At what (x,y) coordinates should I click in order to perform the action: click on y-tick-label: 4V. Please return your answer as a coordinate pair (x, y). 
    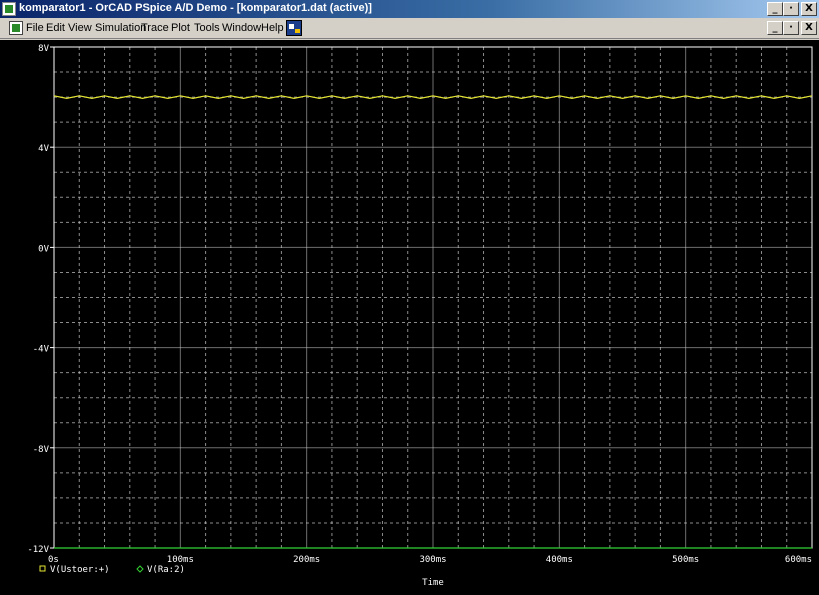
    Looking at the image, I should click on (43, 149).